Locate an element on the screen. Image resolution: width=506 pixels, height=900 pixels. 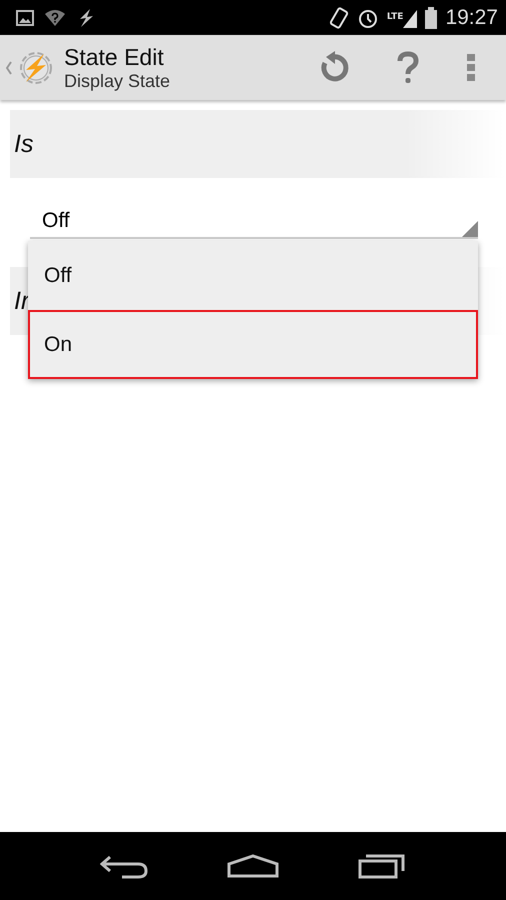
dropdown-option: On is located at coordinates (253, 344).